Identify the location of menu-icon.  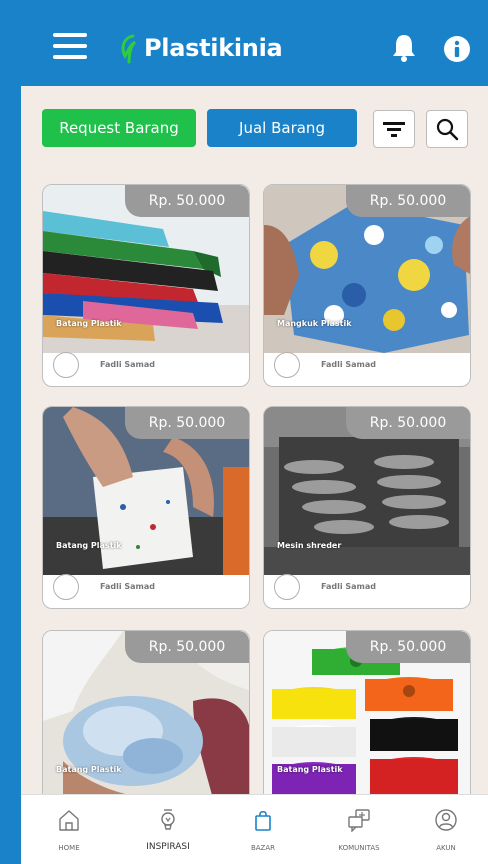
(70, 46).